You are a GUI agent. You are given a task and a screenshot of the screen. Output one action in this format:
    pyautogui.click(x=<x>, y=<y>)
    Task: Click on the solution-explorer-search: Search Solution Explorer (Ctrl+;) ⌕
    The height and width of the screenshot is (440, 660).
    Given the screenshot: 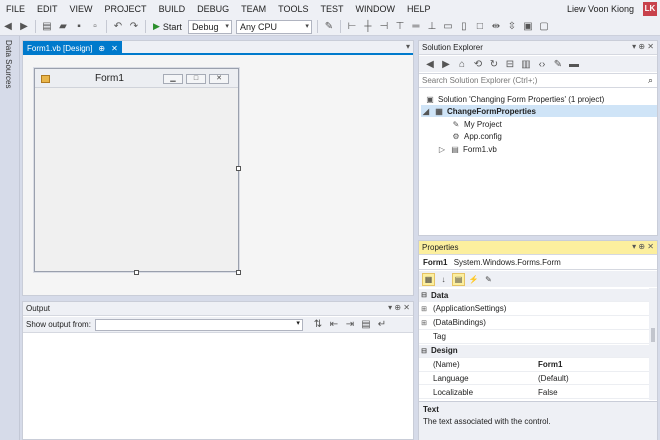 What is the action you would take?
    pyautogui.click(x=538, y=80)
    